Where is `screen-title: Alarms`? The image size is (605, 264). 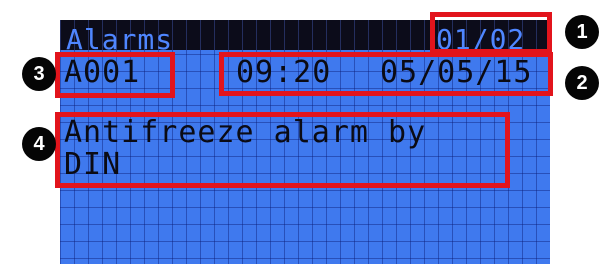 screen-title: Alarms is located at coordinates (120, 39).